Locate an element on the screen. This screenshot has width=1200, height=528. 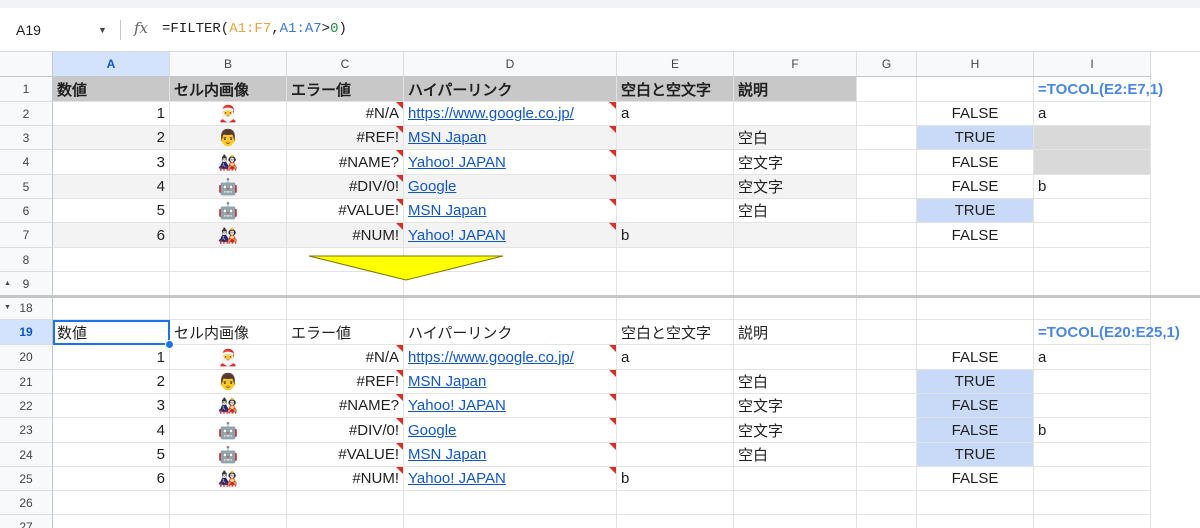
column-header-d: D is located at coordinates (510, 64).